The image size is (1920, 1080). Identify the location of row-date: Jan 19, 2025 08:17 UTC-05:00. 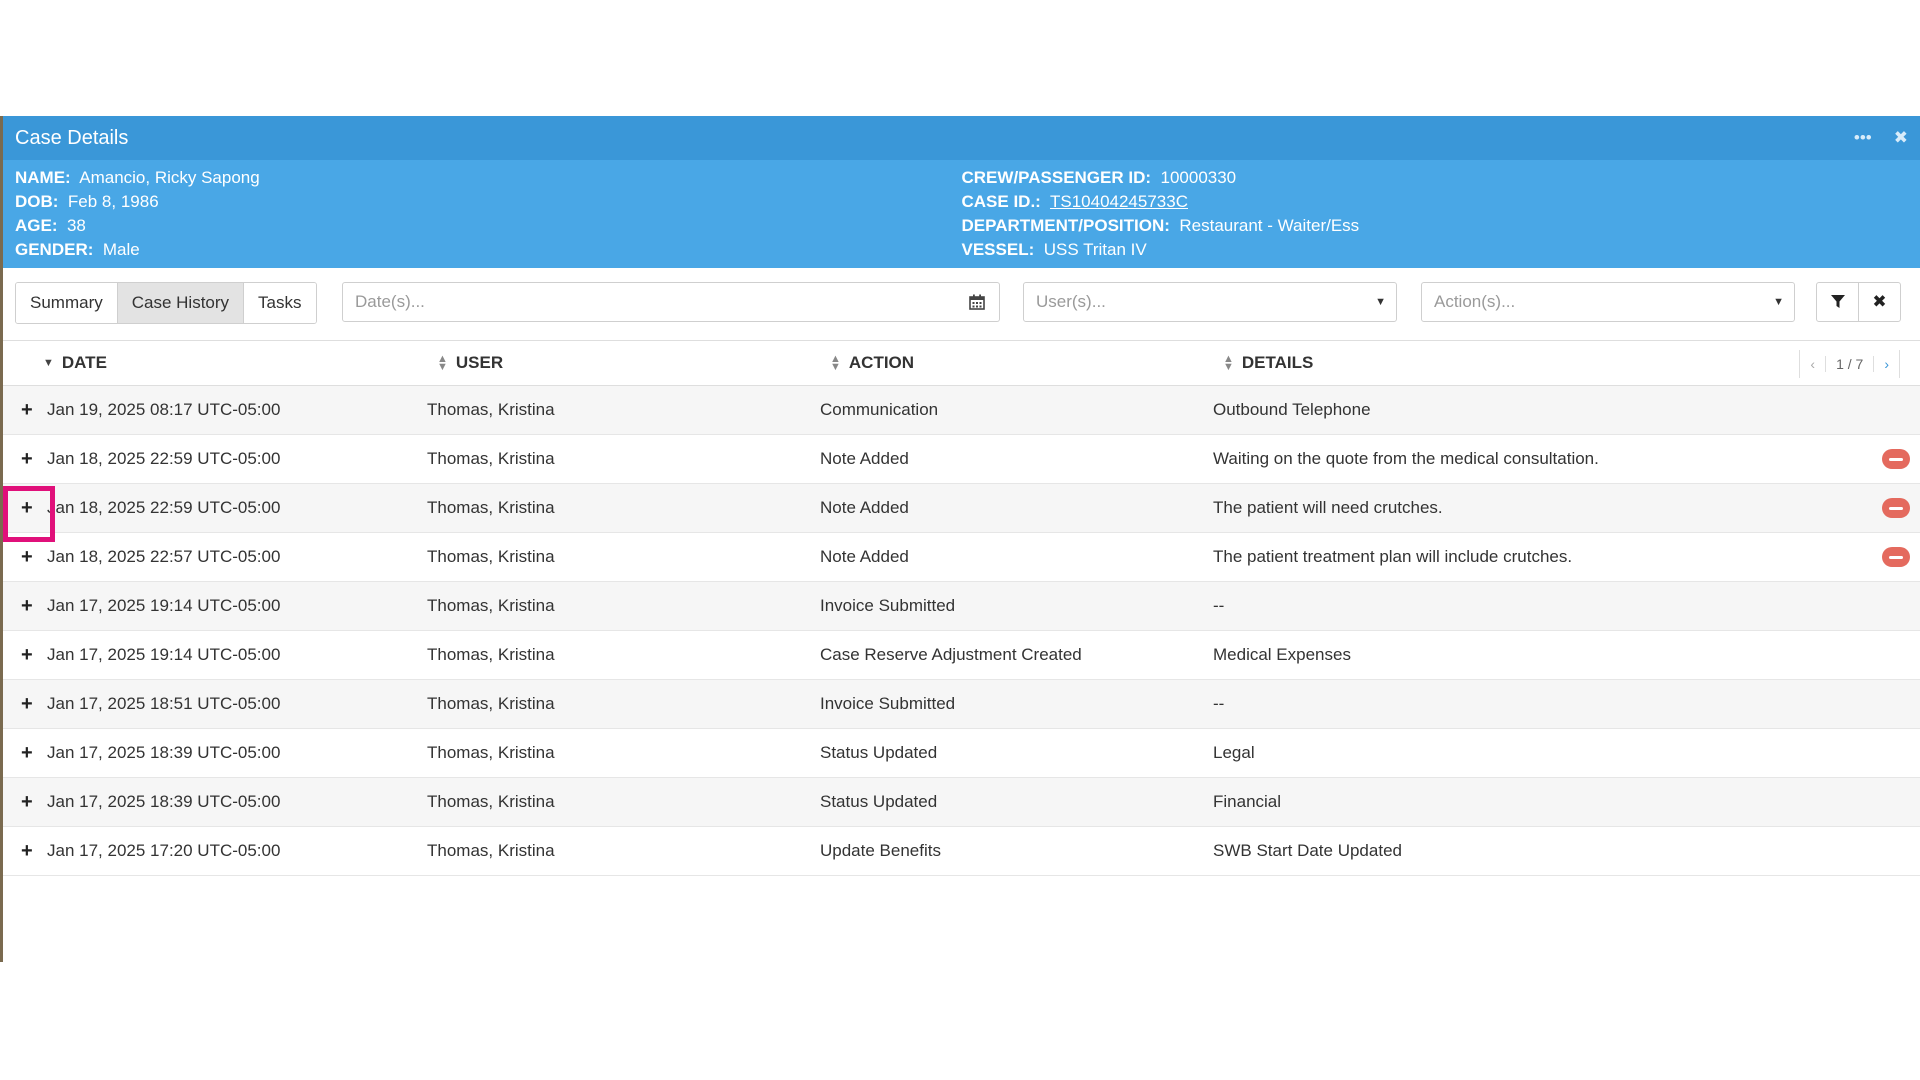
(164, 409).